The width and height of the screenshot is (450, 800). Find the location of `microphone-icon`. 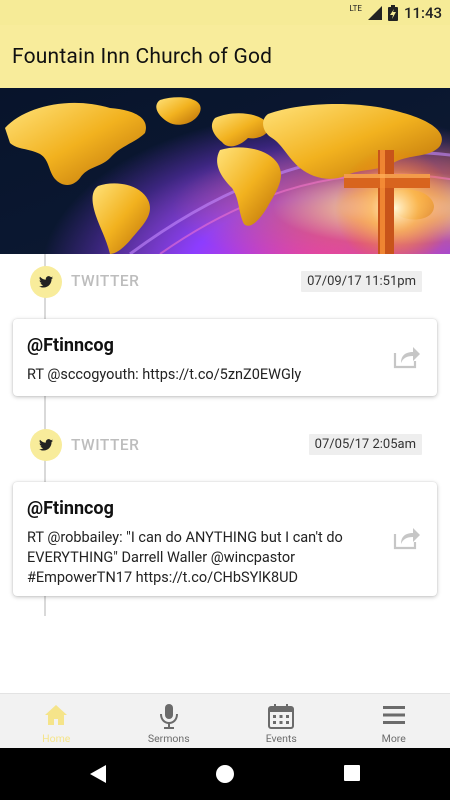

microphone-icon is located at coordinates (168, 716).